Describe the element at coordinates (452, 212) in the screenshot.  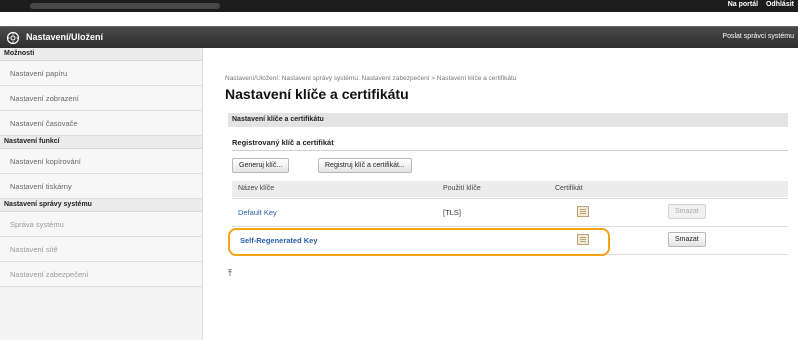
I see `key-usage-default: [TLS]` at that location.